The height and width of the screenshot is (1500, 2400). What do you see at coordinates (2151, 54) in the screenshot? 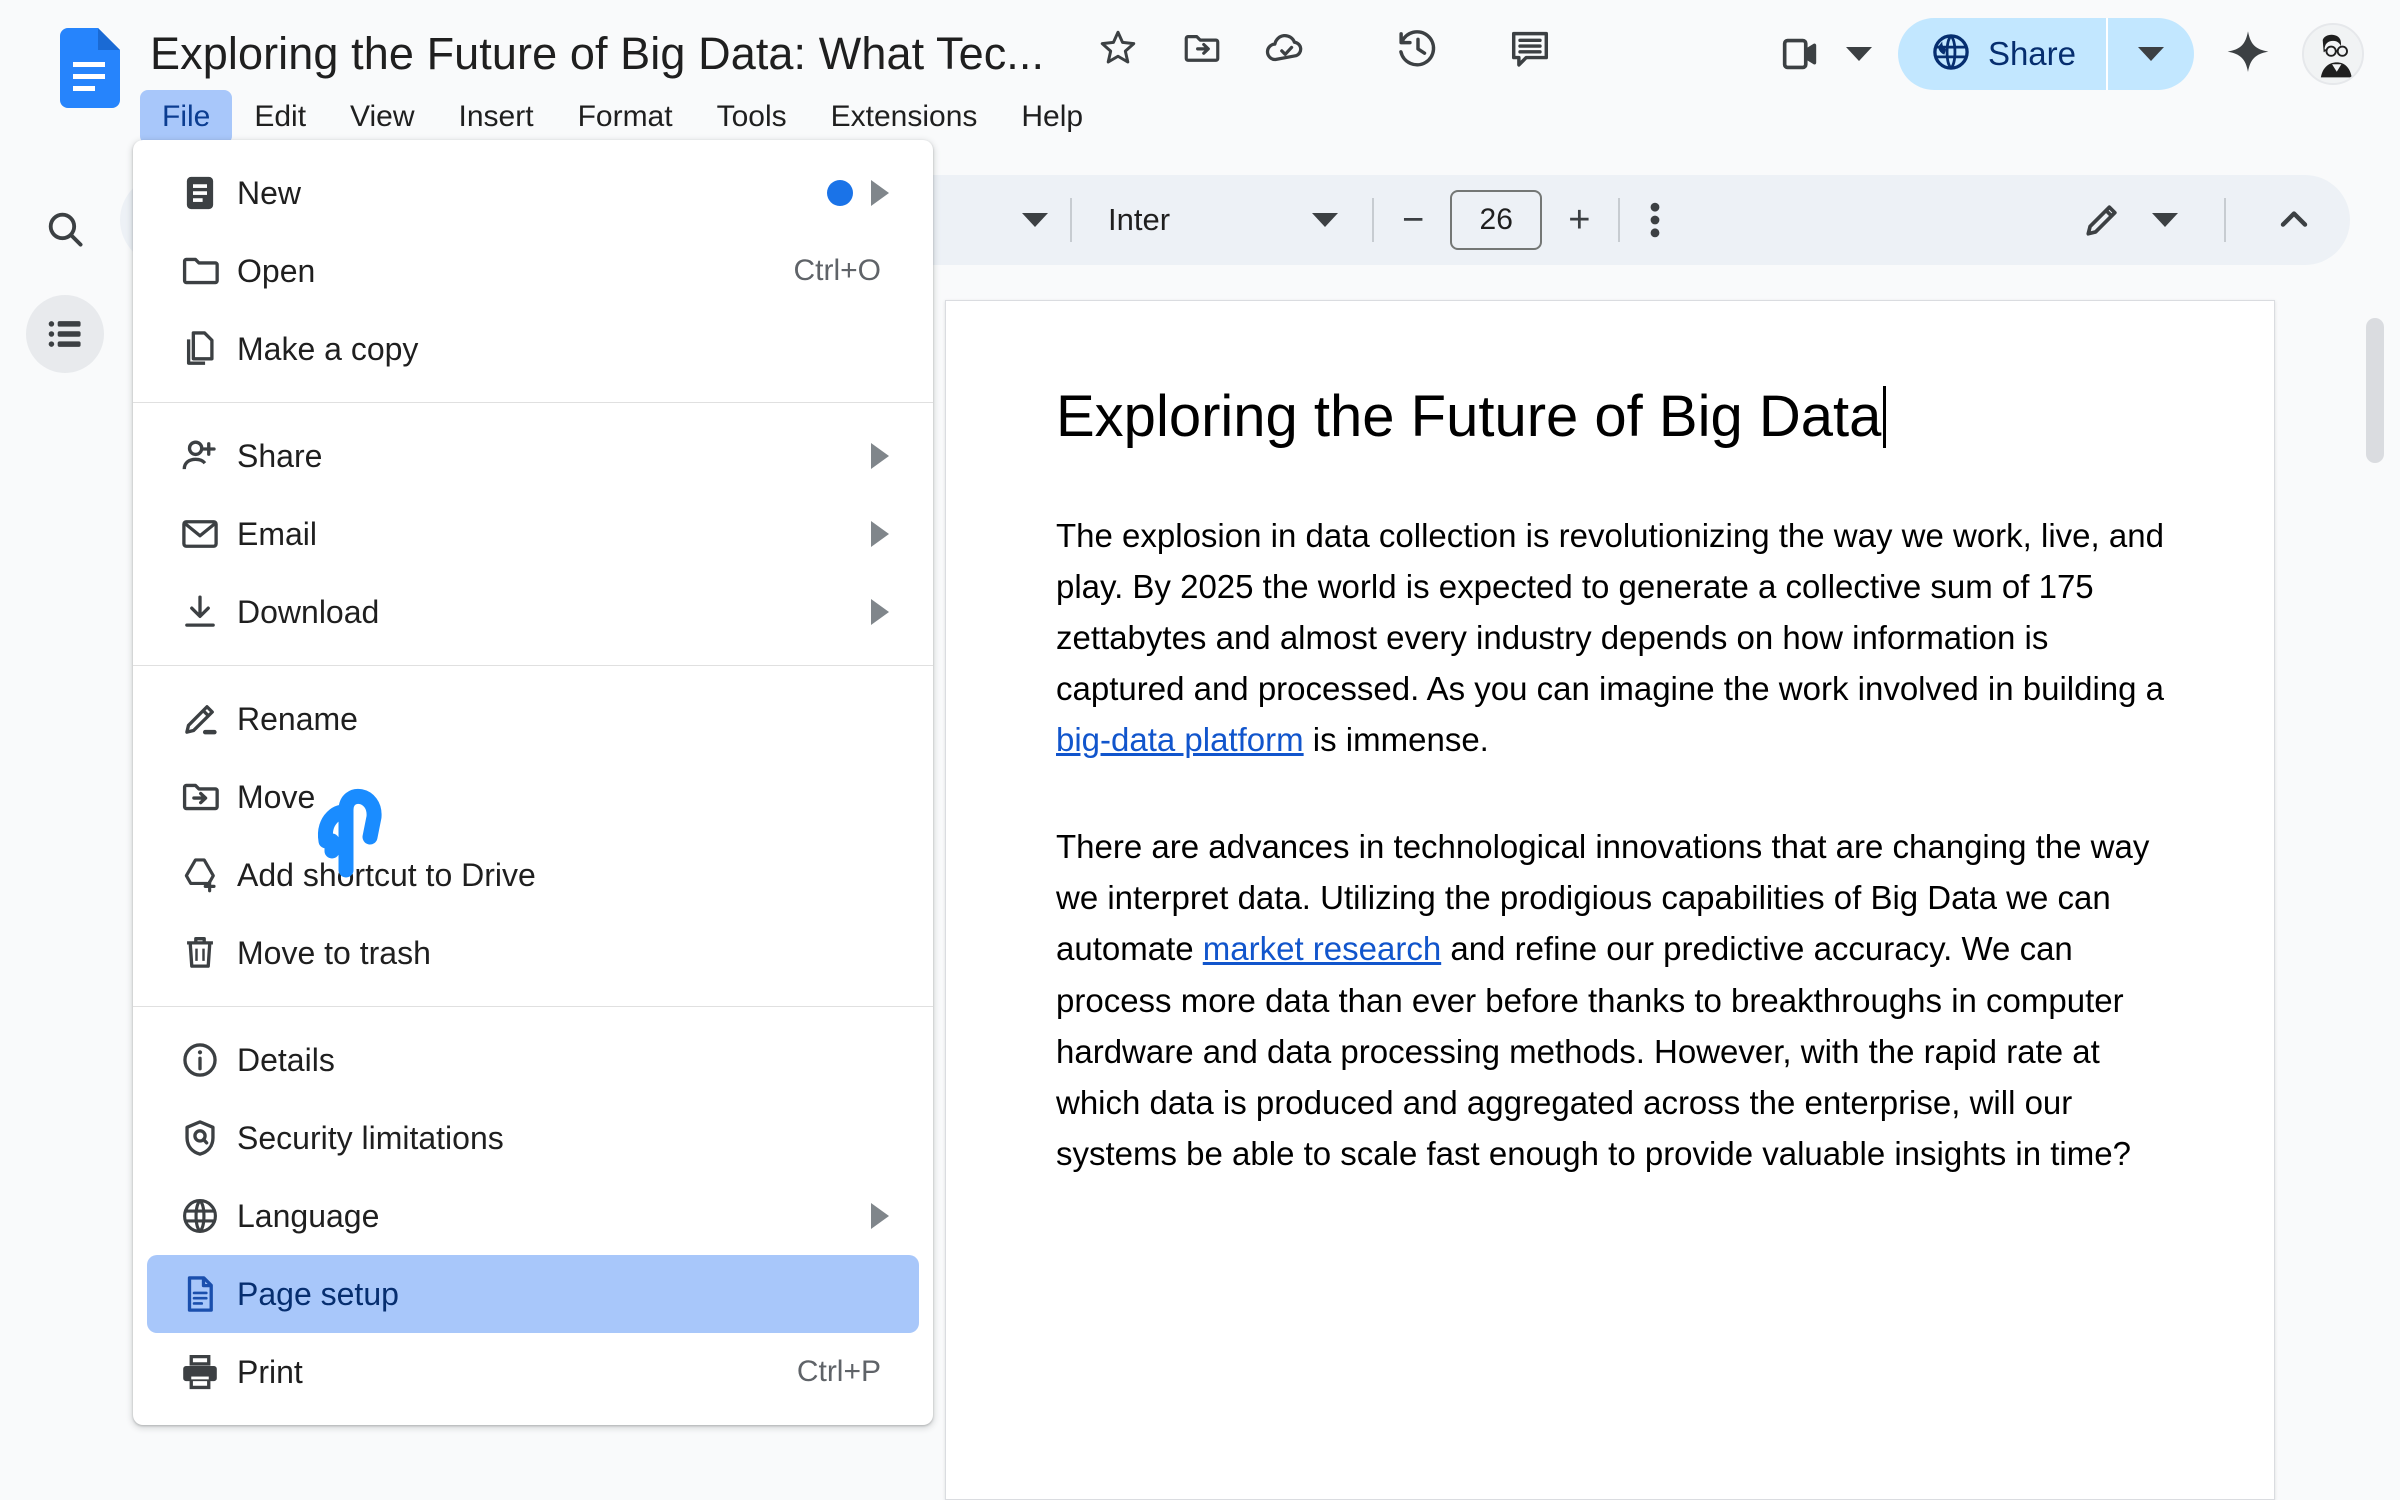
I see `share-caret-icon` at bounding box center [2151, 54].